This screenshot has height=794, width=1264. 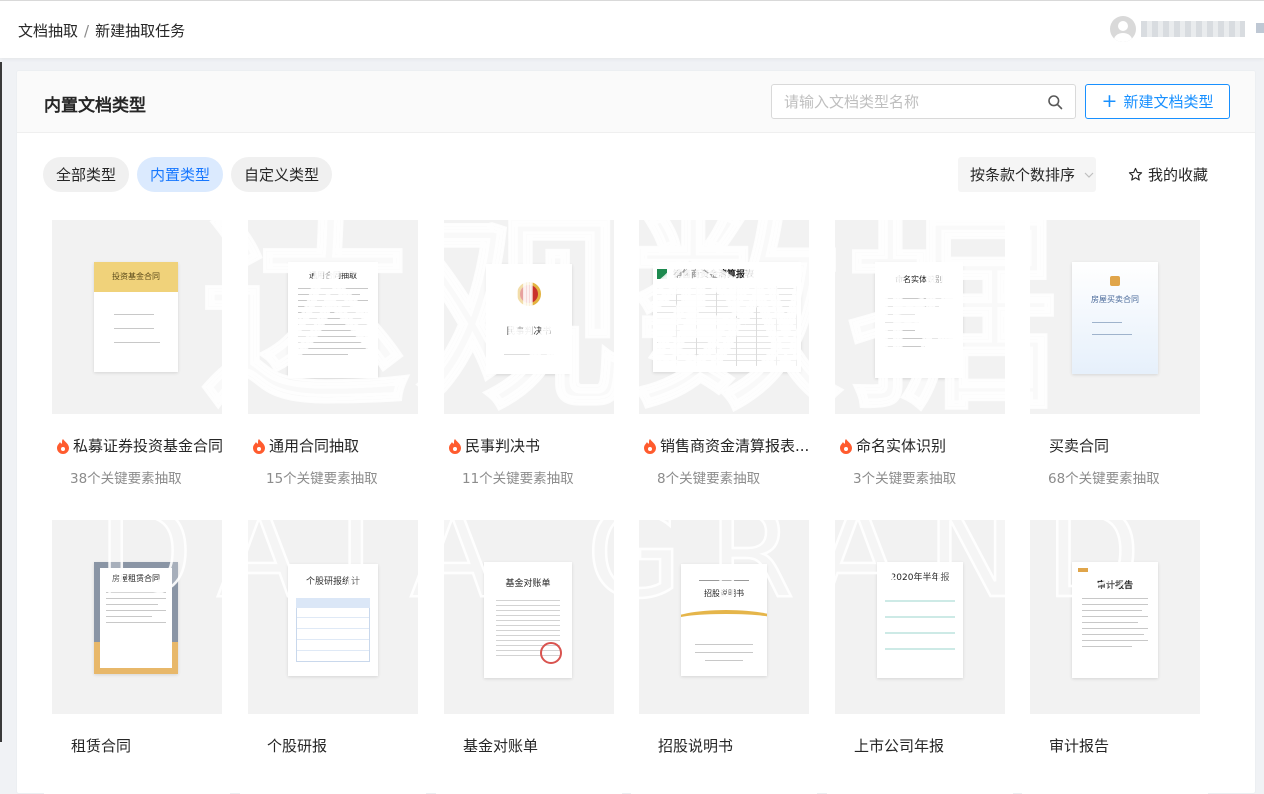 What do you see at coordinates (1, 402) in the screenshot?
I see `left-edge-divider` at bounding box center [1, 402].